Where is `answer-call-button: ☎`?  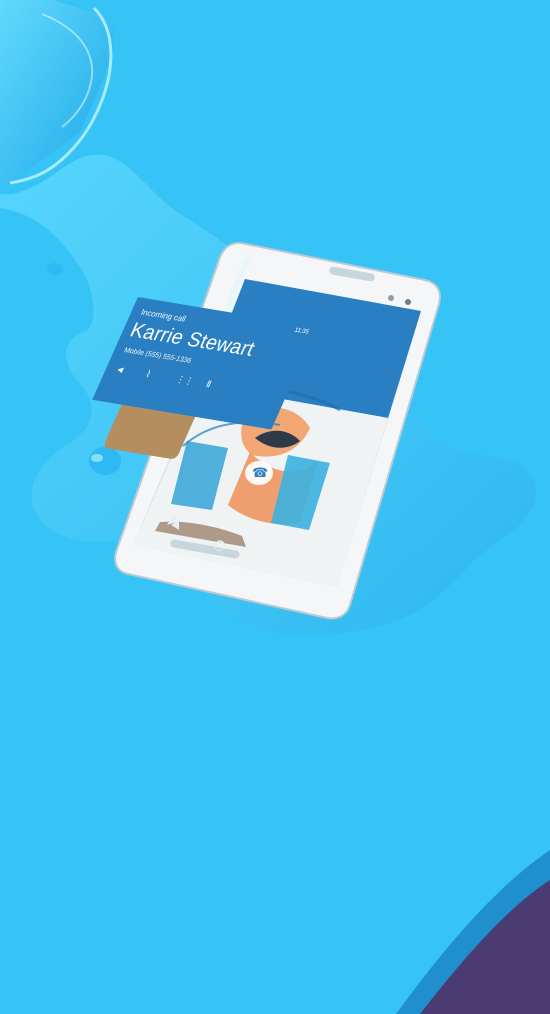
answer-call-button: ☎ is located at coordinates (259, 473).